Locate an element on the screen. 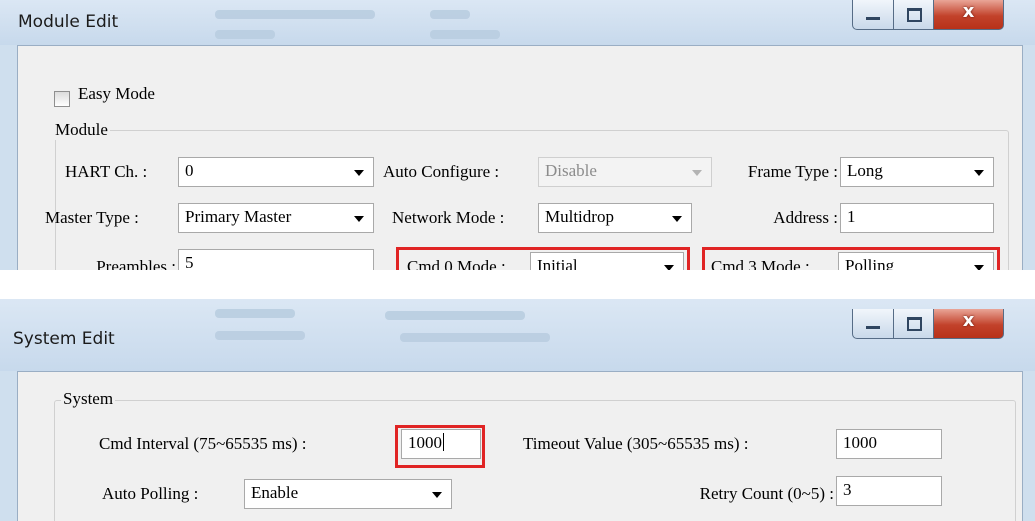 The image size is (1035, 521). timeout-value-value: 1000 is located at coordinates (860, 442).